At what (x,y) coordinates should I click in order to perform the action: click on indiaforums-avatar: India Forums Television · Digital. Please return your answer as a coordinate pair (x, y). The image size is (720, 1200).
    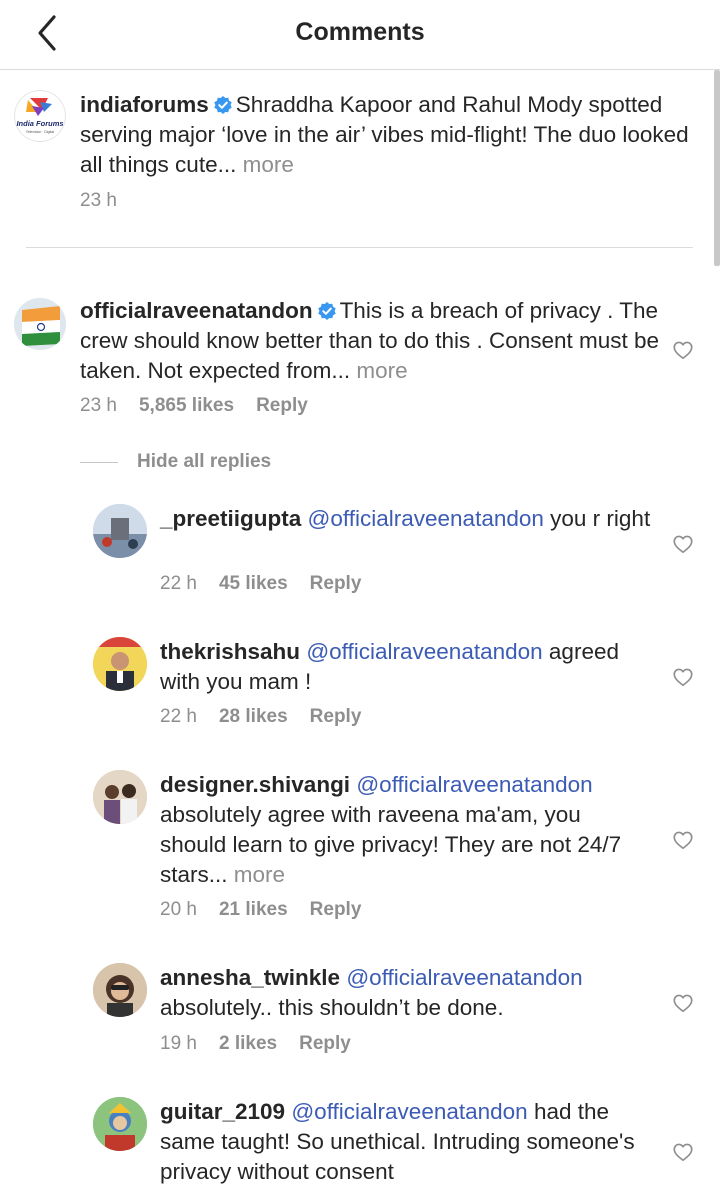
    Looking at the image, I should click on (40, 116).